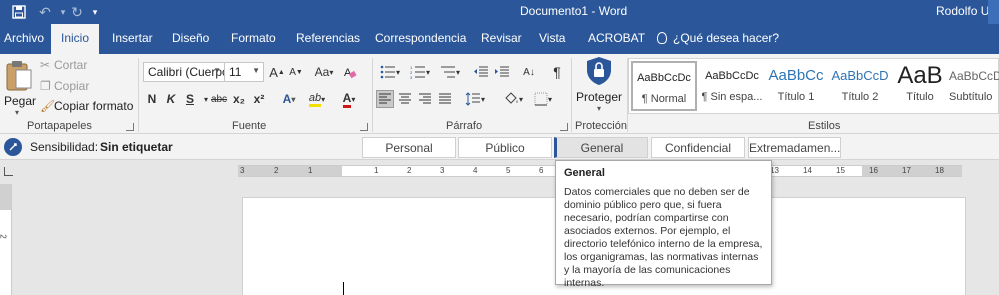 The image size is (999, 295). Describe the element at coordinates (824, 126) in the screenshot. I see `styles-group-label: Estilos` at that location.